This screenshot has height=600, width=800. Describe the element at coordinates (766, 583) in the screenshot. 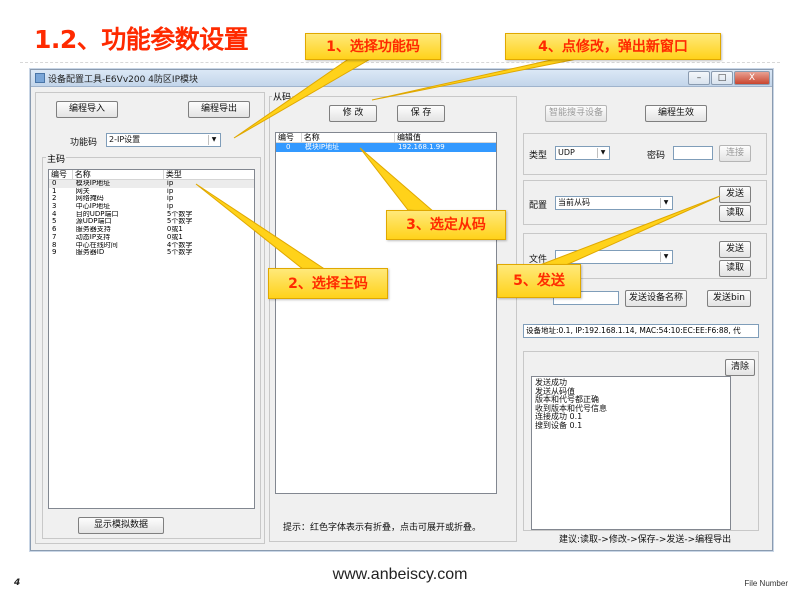

I see `file-number: File Number` at that location.